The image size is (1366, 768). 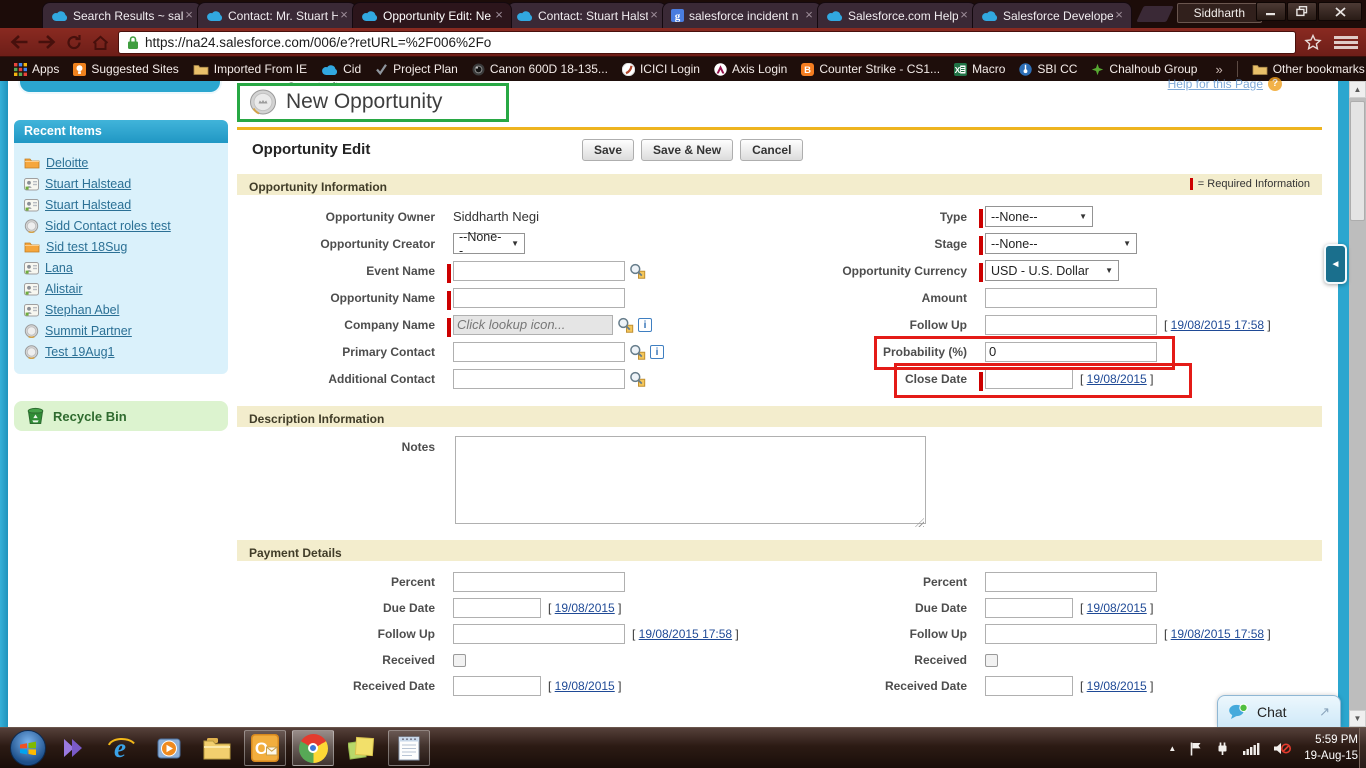 I want to click on recent-item-link: Alistair, so click(x=64, y=289).